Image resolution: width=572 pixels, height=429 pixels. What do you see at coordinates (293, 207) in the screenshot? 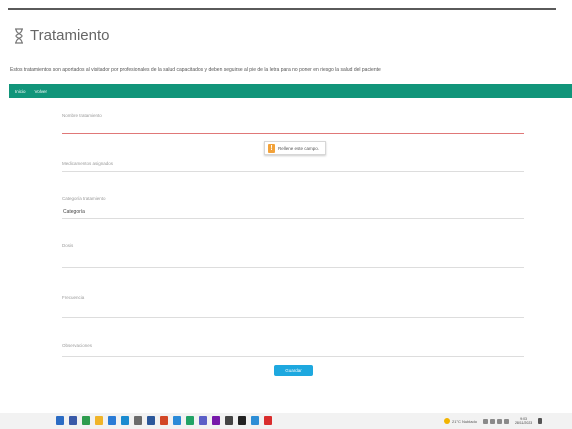
I see `category-field: Categoría tratamiento Categoría` at bounding box center [293, 207].